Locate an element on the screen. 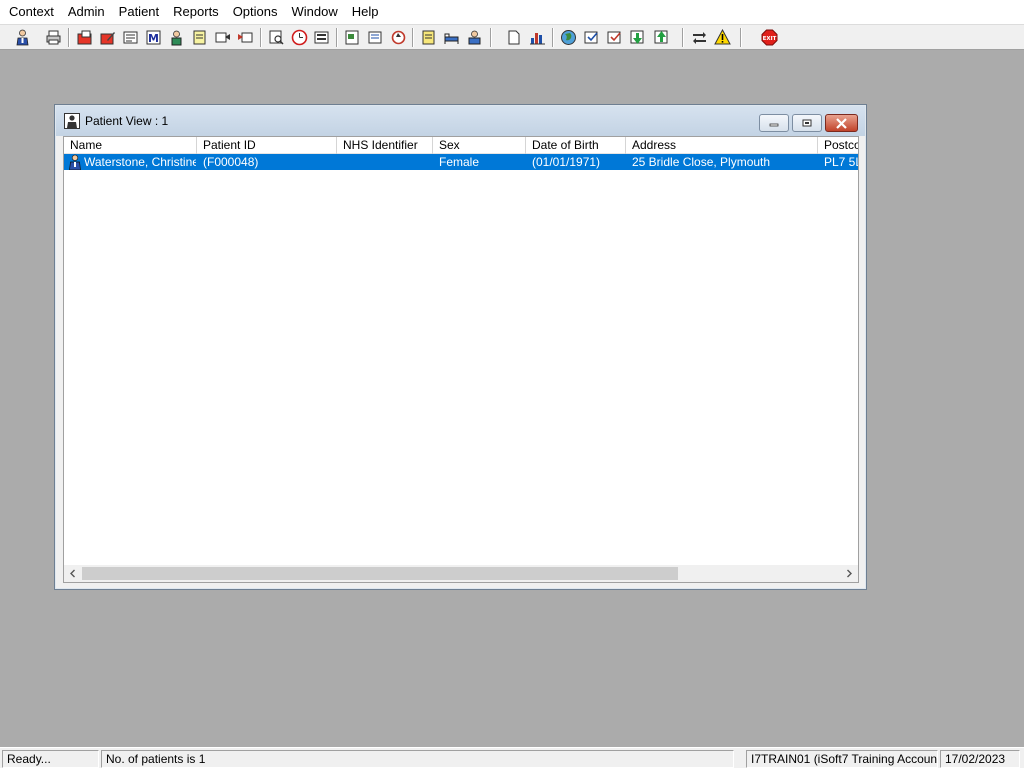 This screenshot has width=1024, height=768. scroll-right-button is located at coordinates (849, 573).